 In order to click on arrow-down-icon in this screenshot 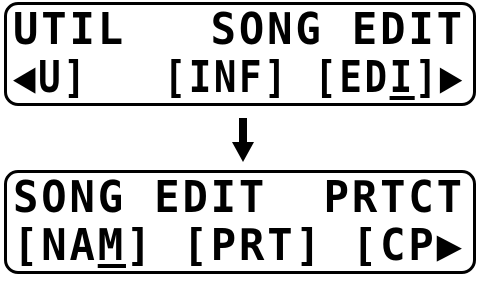, I will do `click(243, 140)`.